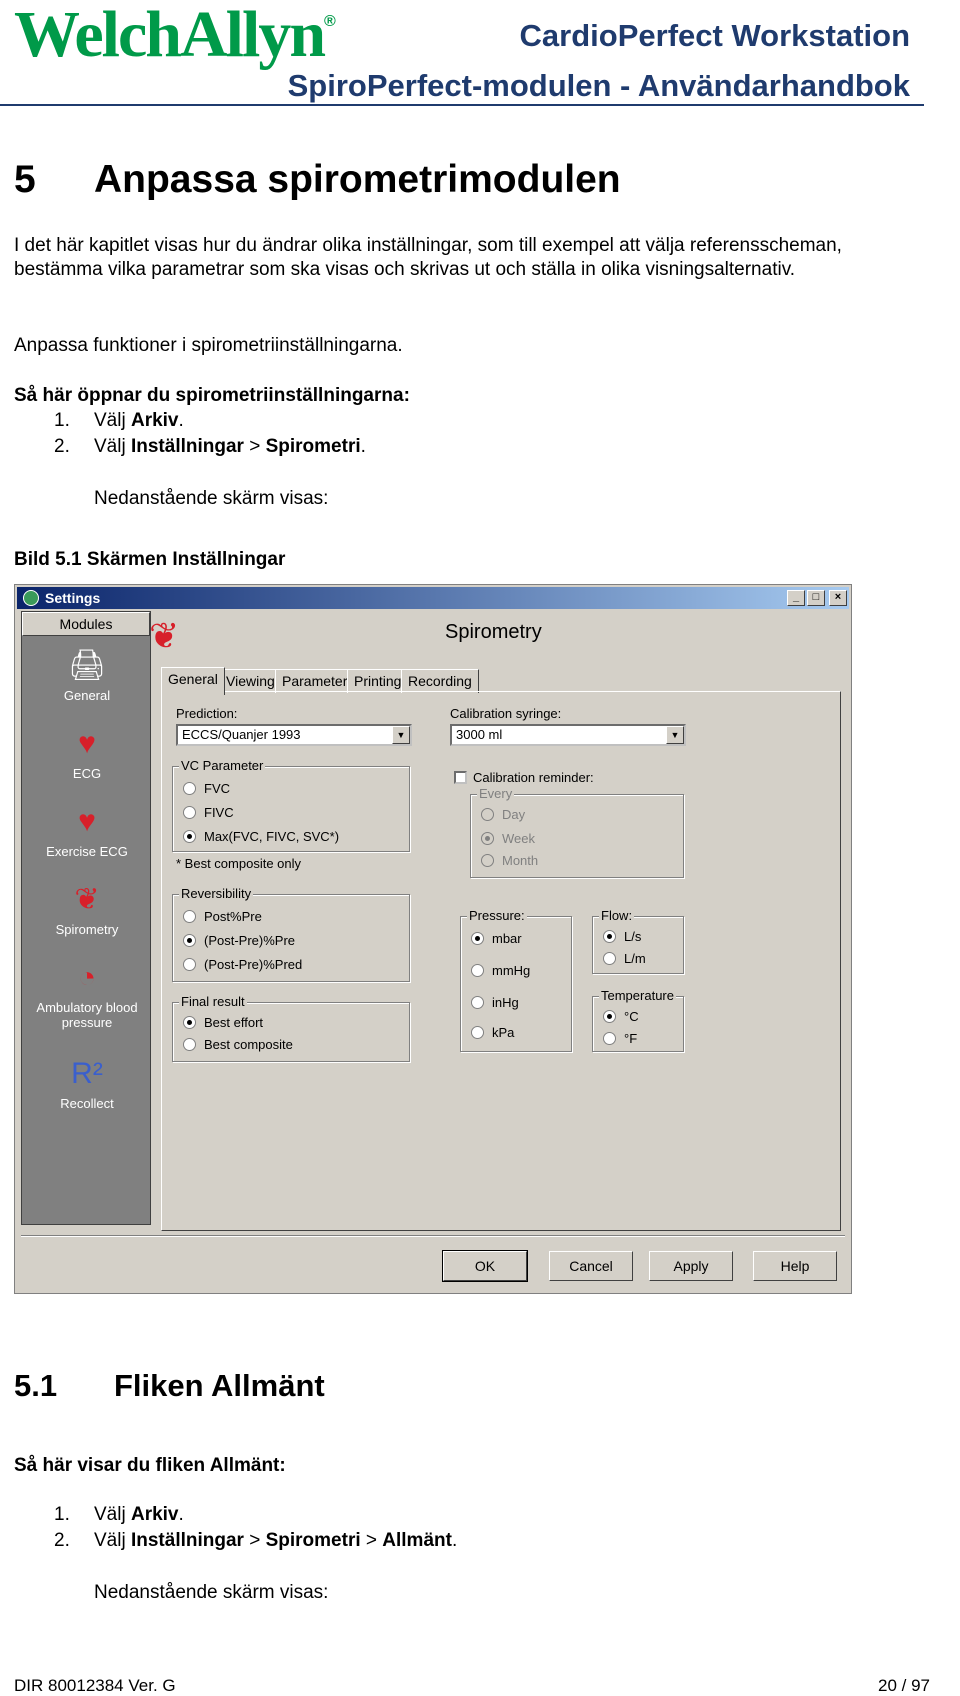  Describe the element at coordinates (503, 814) in the screenshot. I see `every-day-radio: Day` at that location.